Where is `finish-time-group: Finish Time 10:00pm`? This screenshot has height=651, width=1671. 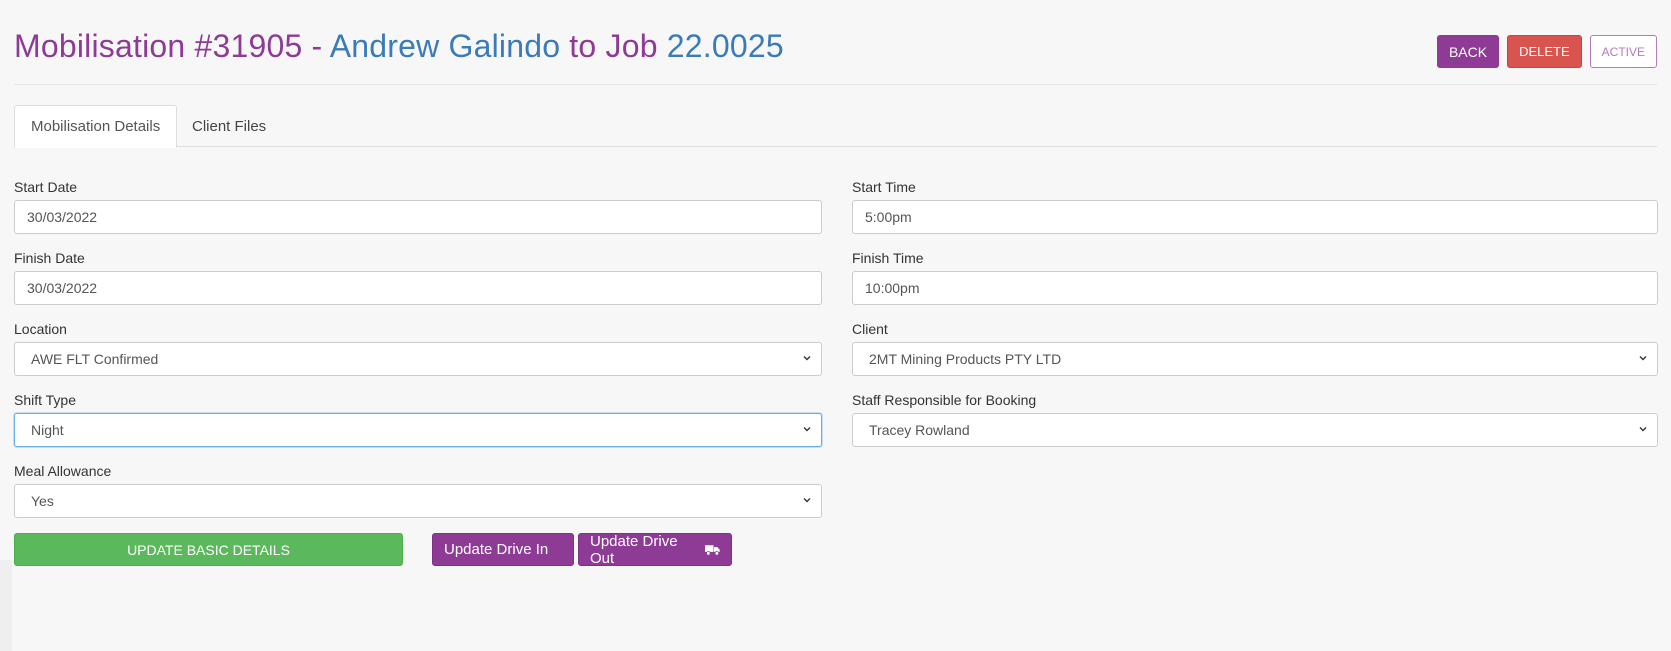 finish-time-group: Finish Time 10:00pm is located at coordinates (1255, 276).